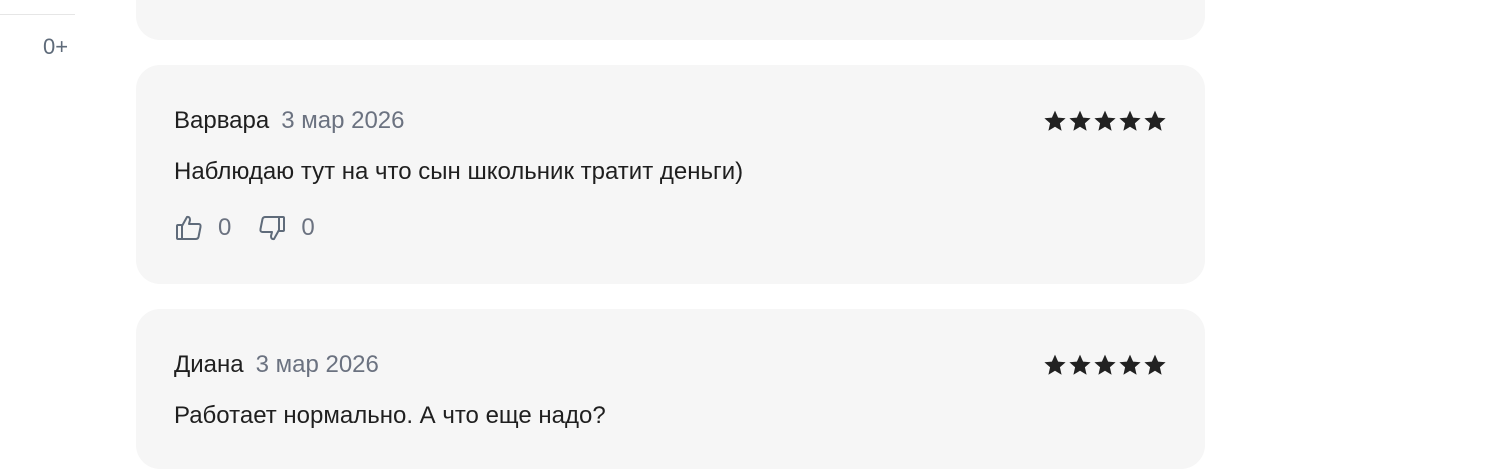 The image size is (1511, 469). I want to click on review-author: Диана, so click(209, 364).